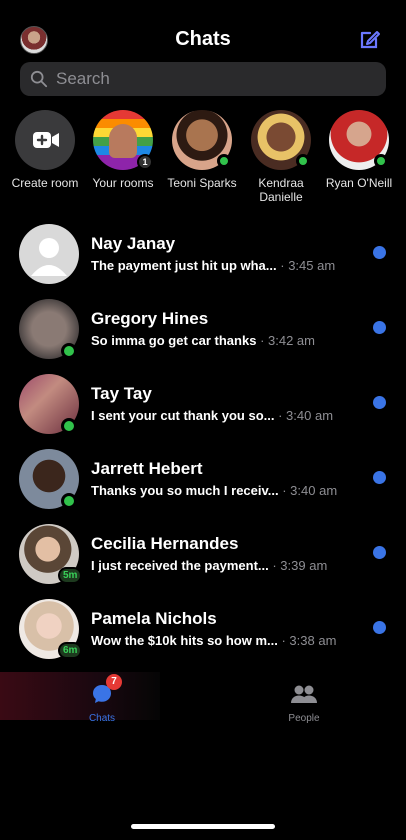  I want to click on message-time: · 3:42 am, so click(287, 340).